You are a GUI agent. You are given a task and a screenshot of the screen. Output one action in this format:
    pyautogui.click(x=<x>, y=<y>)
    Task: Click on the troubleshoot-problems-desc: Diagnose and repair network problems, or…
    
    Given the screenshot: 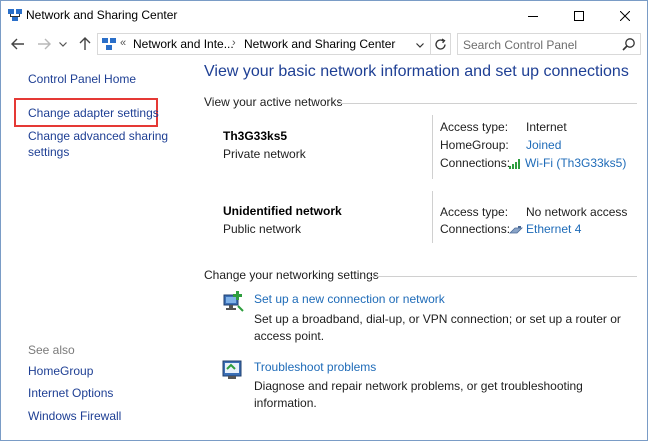 What is the action you would take?
    pyautogui.click(x=418, y=394)
    